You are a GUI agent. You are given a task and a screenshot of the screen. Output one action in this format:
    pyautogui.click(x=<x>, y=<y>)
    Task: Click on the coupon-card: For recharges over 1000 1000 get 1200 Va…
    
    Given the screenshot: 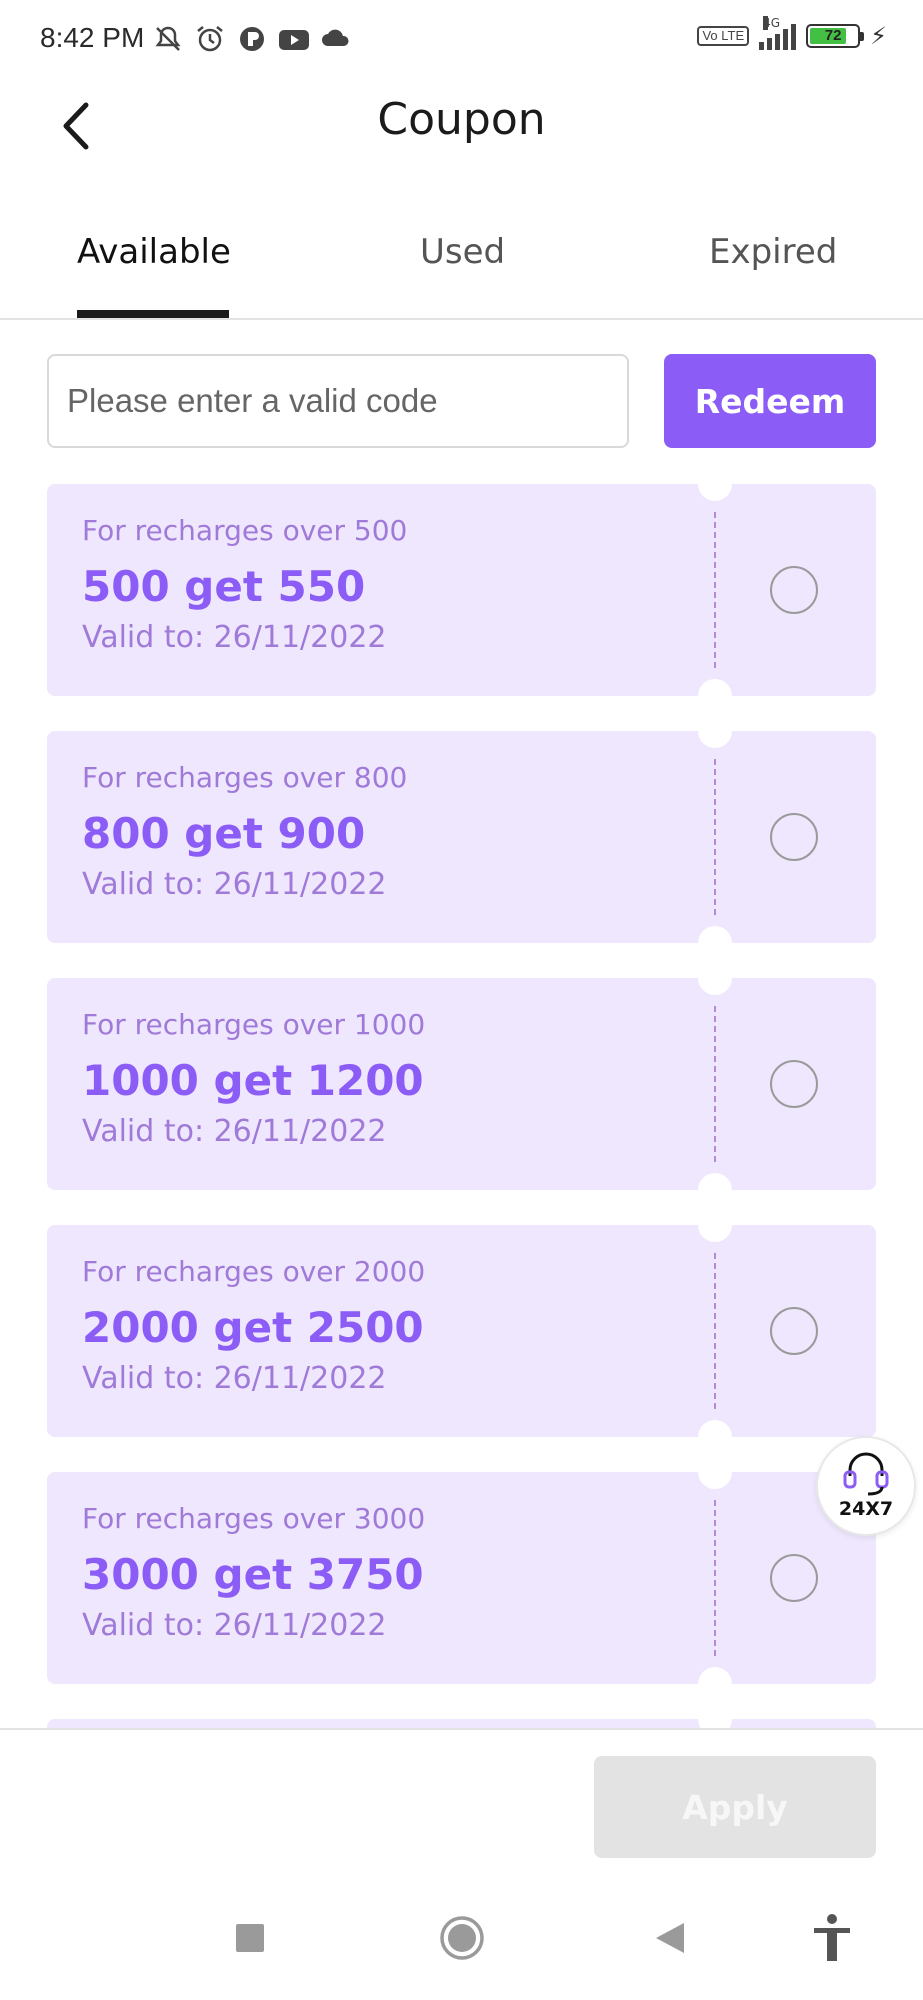 What is the action you would take?
    pyautogui.click(x=461, y=1084)
    